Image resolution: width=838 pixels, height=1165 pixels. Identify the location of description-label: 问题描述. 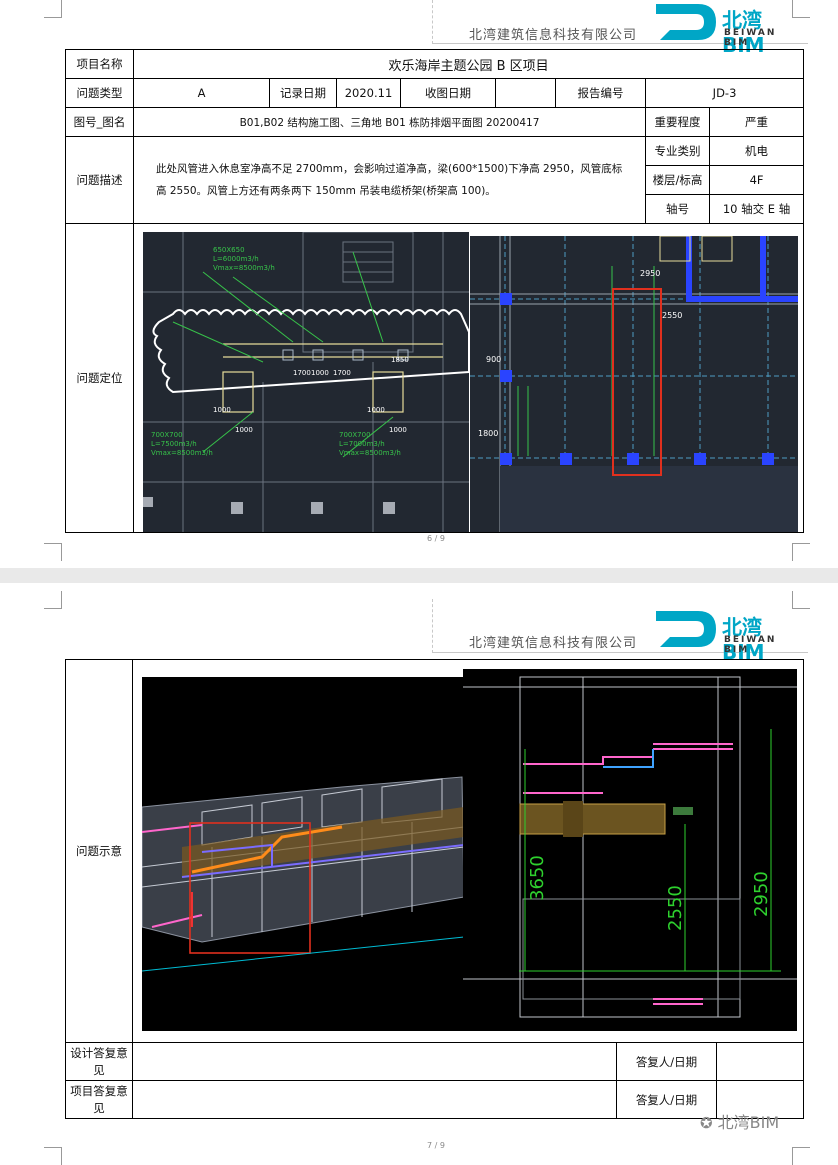
(99, 180).